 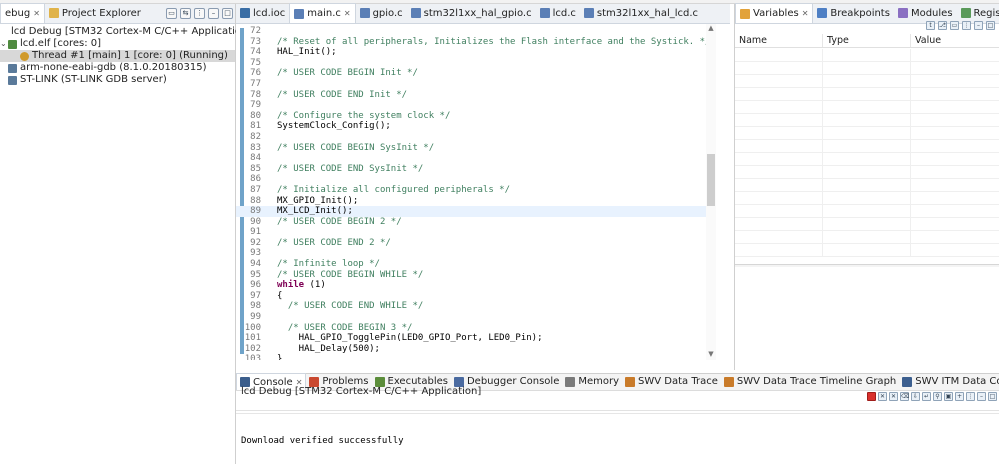 What do you see at coordinates (475, 264) in the screenshot?
I see `code-line: 94 /* Infinite loop */` at bounding box center [475, 264].